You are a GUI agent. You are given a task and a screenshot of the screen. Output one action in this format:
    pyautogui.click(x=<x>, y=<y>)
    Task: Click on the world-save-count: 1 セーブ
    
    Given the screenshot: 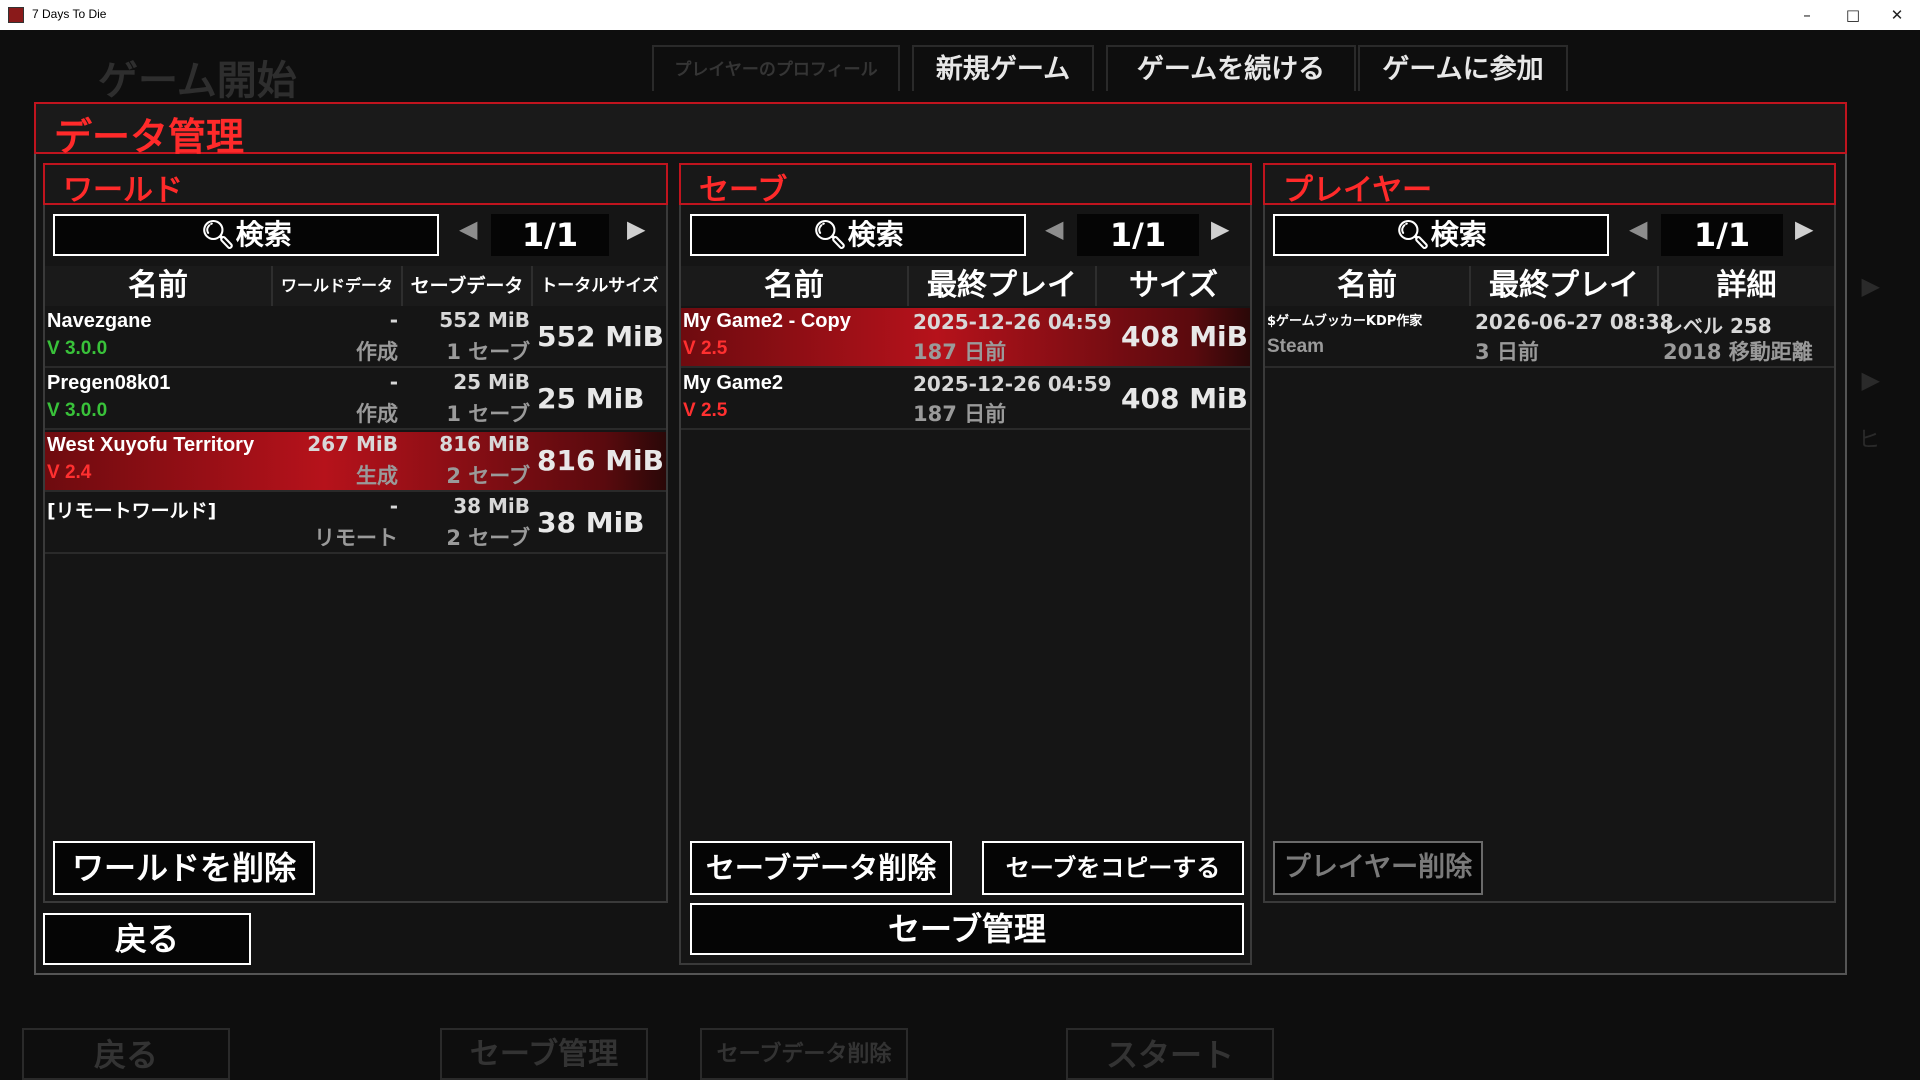 What is the action you would take?
    pyautogui.click(x=488, y=352)
    